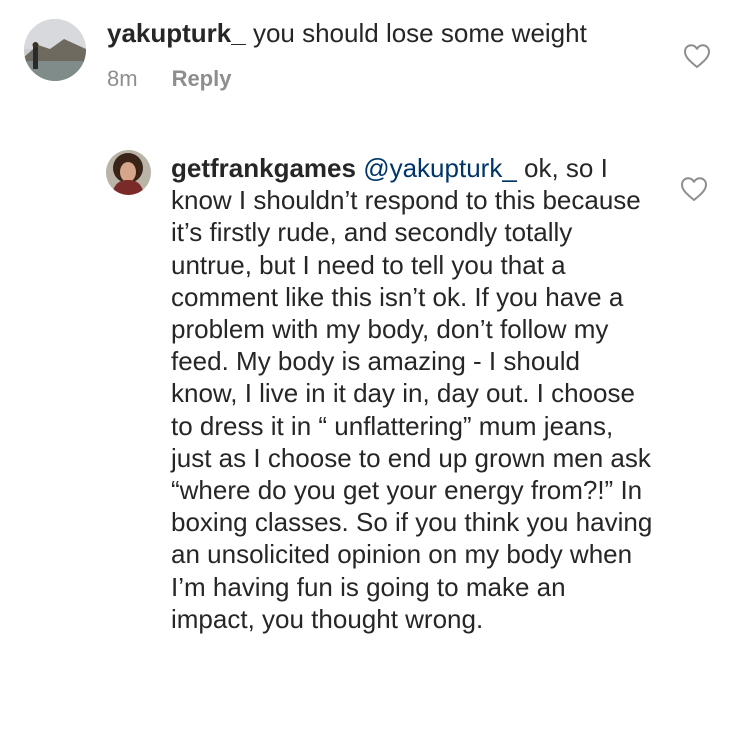 The width and height of the screenshot is (750, 736). I want to click on avatar-yakupturk, so click(55, 50).